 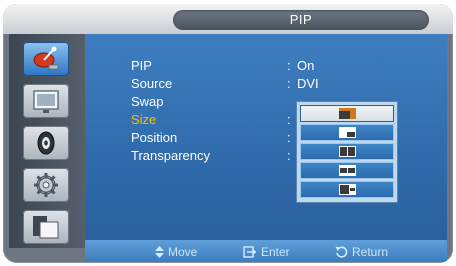 I want to click on pip-split-right-icon, so click(x=347, y=189).